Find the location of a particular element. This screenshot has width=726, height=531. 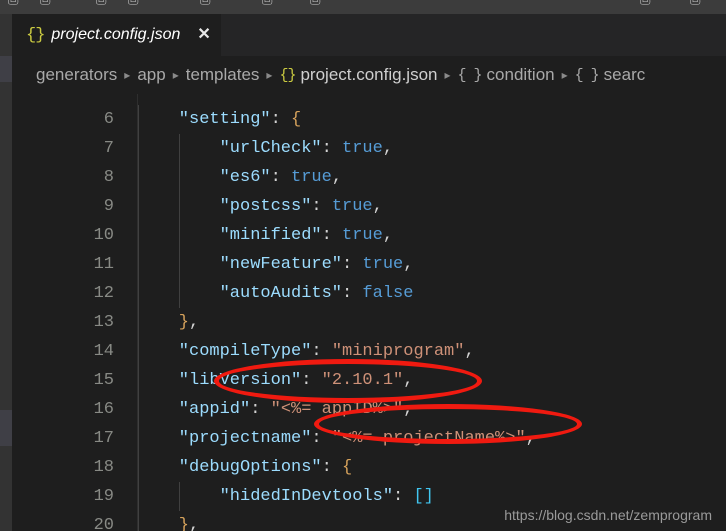

toolbar-glyph-4: ⎙ is located at coordinates (133, 6).